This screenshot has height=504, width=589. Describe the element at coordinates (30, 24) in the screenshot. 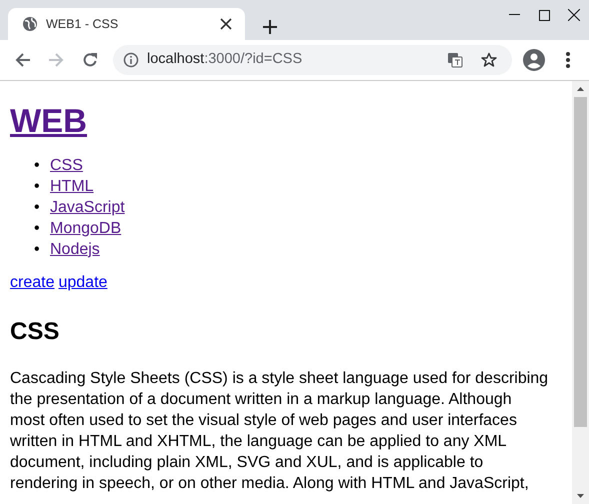

I see `globe-icon` at that location.